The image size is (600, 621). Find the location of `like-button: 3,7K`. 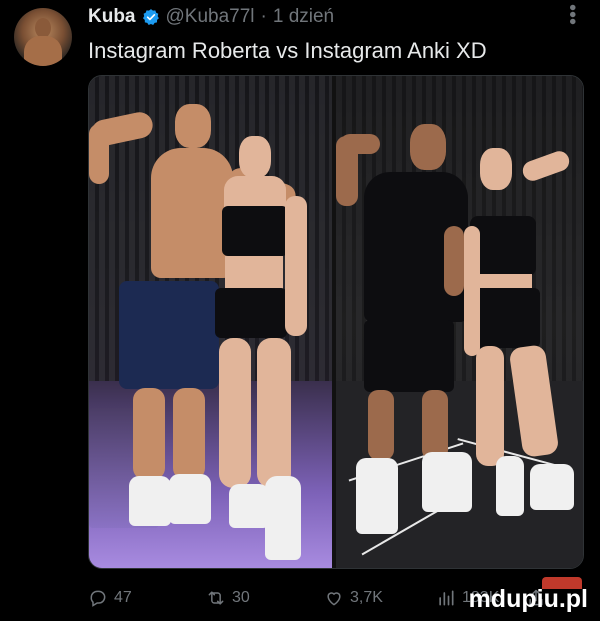

like-button: 3,7K is located at coordinates (380, 598).